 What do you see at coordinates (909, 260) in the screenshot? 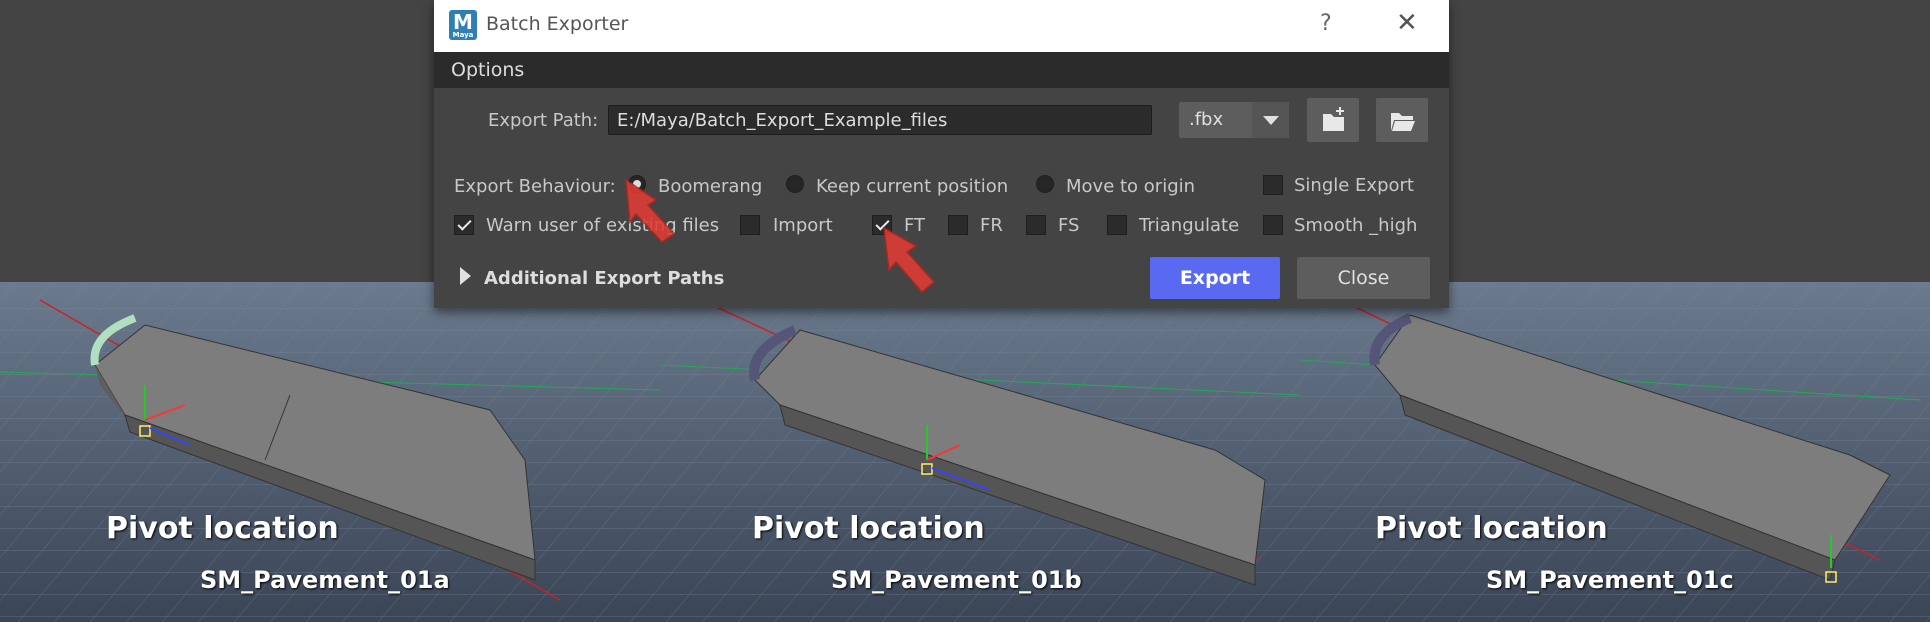
I see `annotation-arrow-ft` at bounding box center [909, 260].